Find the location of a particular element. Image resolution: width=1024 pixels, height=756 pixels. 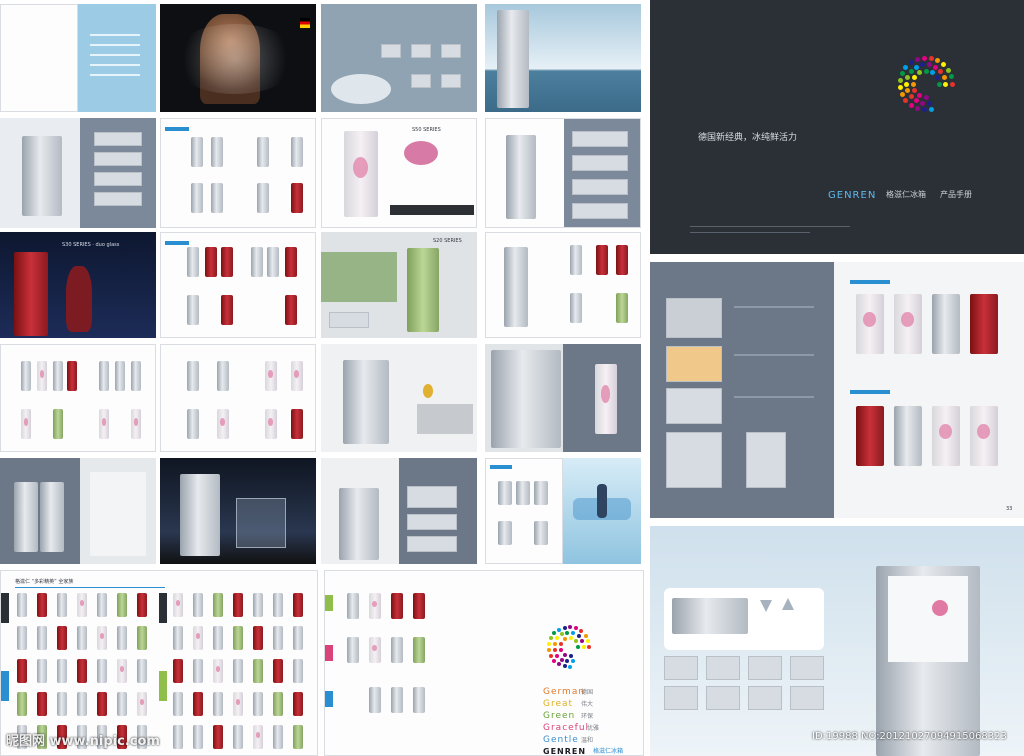

page-icons-tech is located at coordinates (399, 58).